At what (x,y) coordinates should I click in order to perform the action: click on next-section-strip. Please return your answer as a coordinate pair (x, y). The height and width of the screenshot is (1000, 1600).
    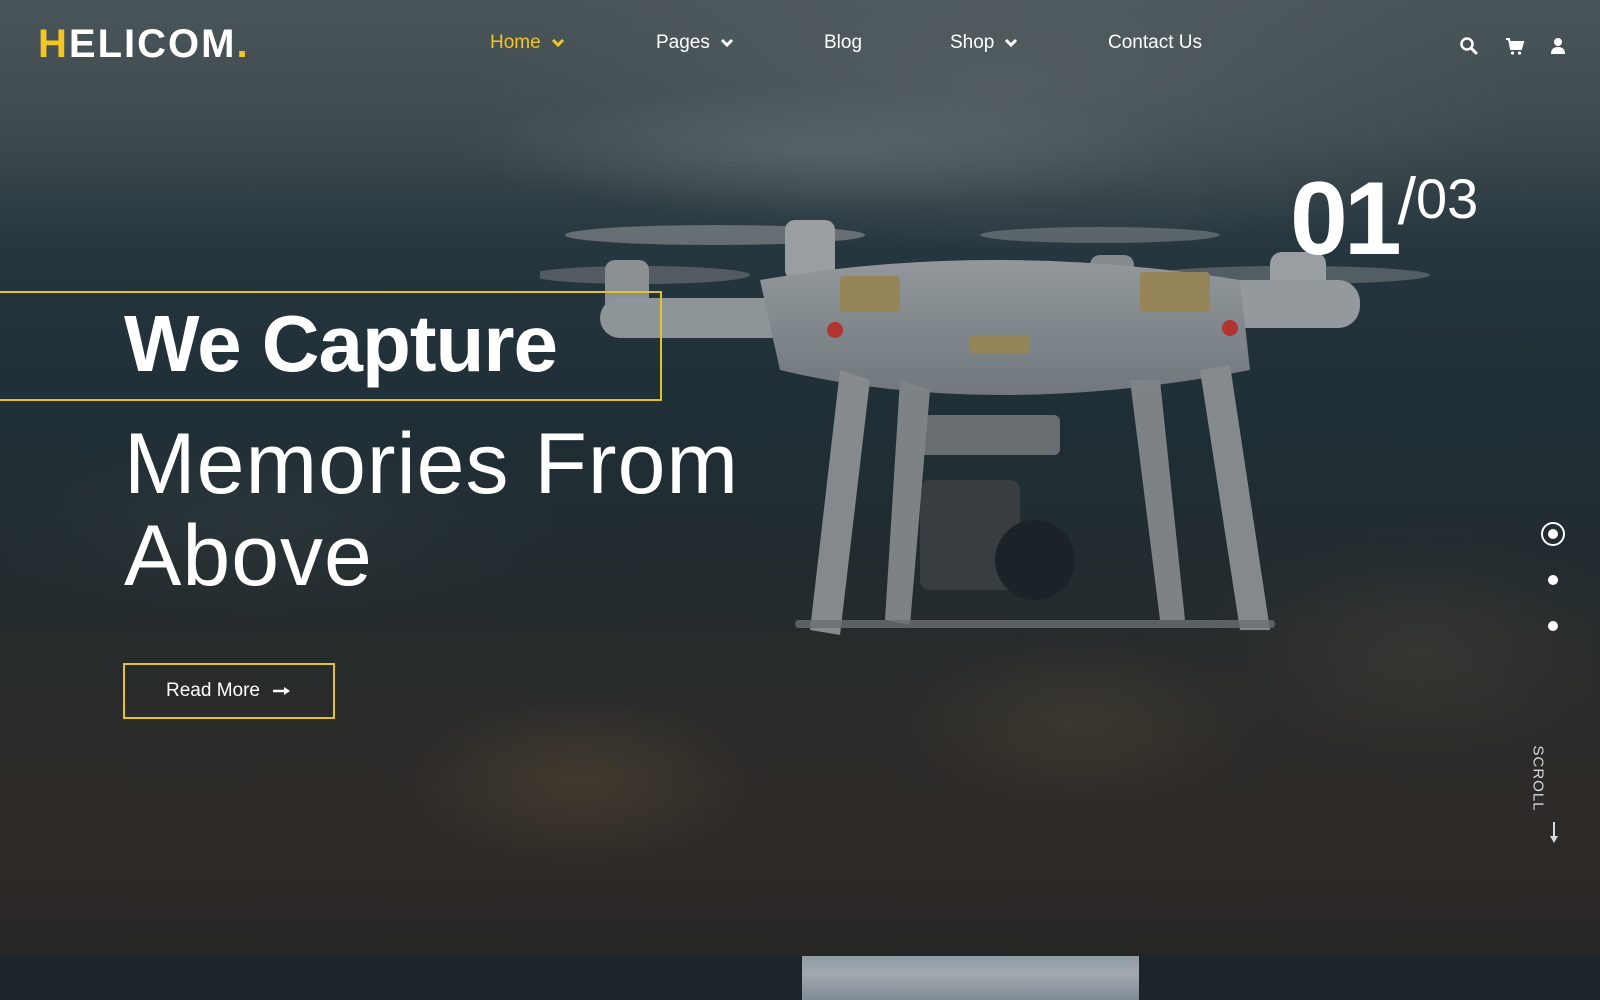
    Looking at the image, I should click on (800, 978).